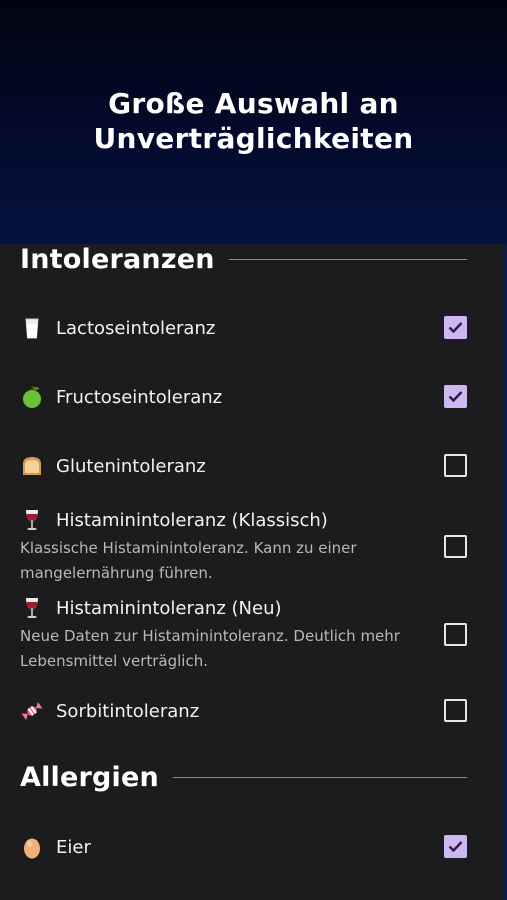 The height and width of the screenshot is (900, 507). Describe the element at coordinates (136, 328) in the screenshot. I see `item-label: Lactoseintoleranz` at that location.